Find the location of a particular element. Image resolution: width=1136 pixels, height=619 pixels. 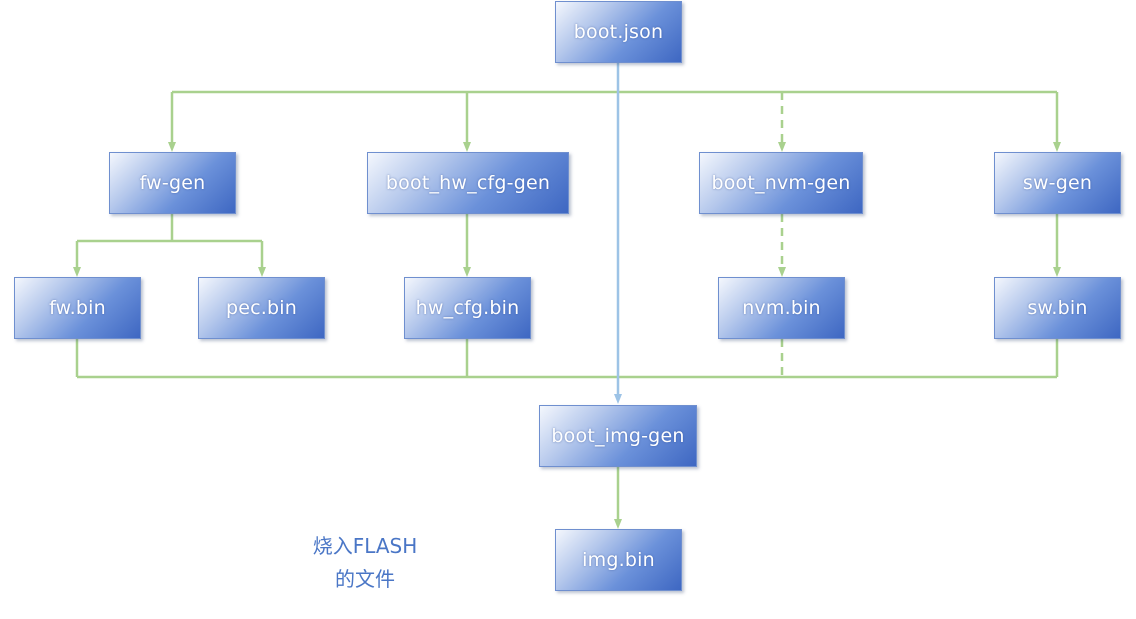

node-hw-cfg-bin: hw_cfg.bin is located at coordinates (467, 308).